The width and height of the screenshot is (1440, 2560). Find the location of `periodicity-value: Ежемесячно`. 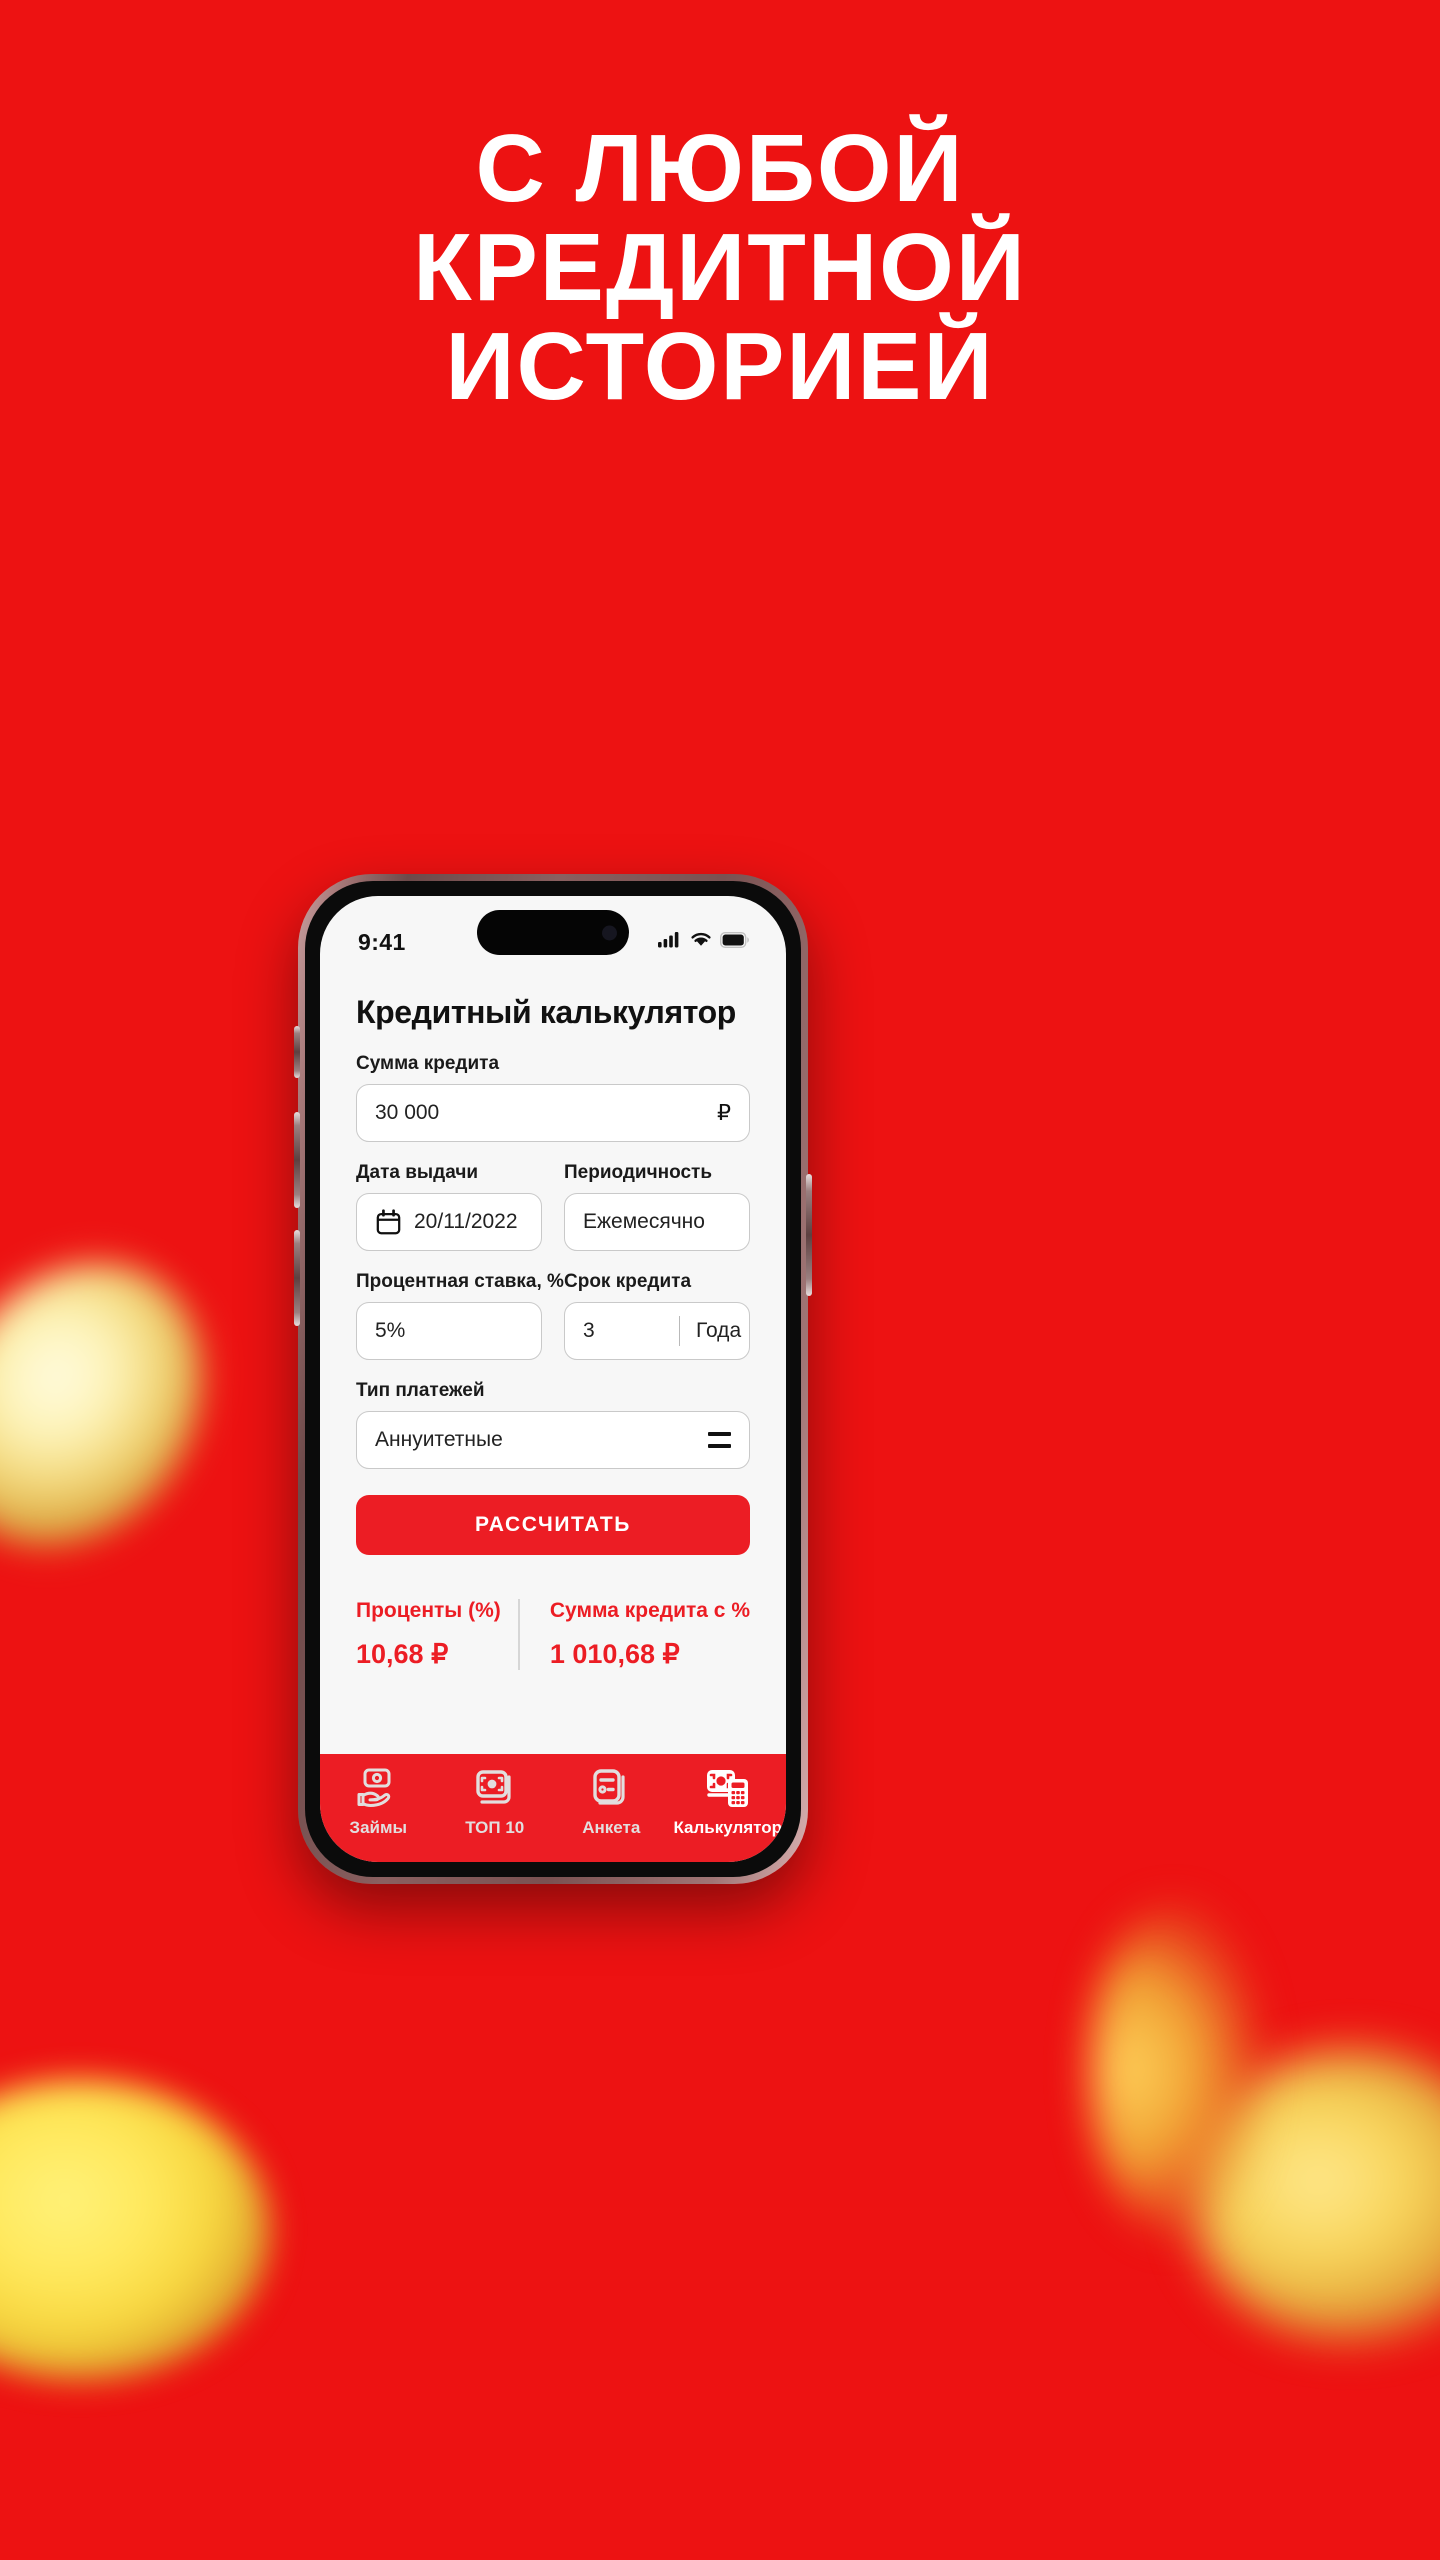

periodicity-value: Ежемесячно is located at coordinates (644, 1221).